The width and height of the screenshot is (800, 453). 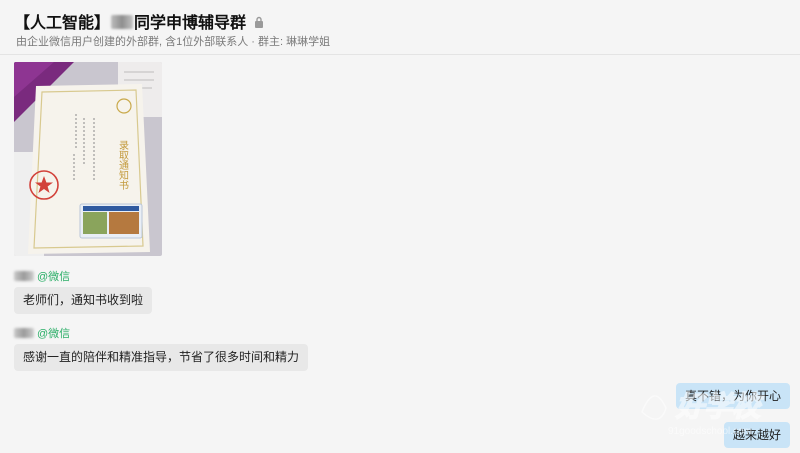 I want to click on sender-label-2: @微信, so click(x=42, y=333).